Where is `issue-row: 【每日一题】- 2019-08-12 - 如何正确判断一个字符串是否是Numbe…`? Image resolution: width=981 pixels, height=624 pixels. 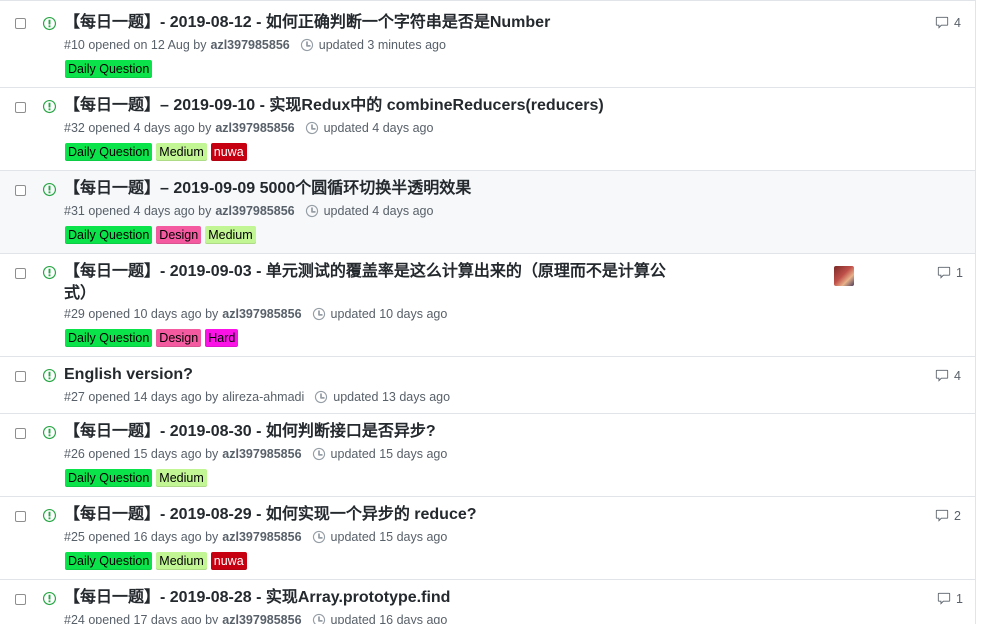
issue-row: 【每日一题】- 2019-08-12 - 如何正确判断一个字符串是否是Numbe… is located at coordinates (487, 44).